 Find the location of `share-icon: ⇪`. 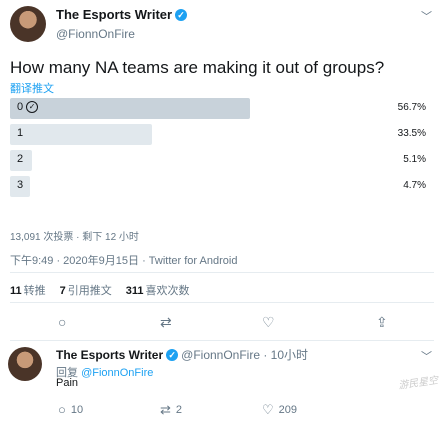

share-icon: ⇪ is located at coordinates (382, 322).